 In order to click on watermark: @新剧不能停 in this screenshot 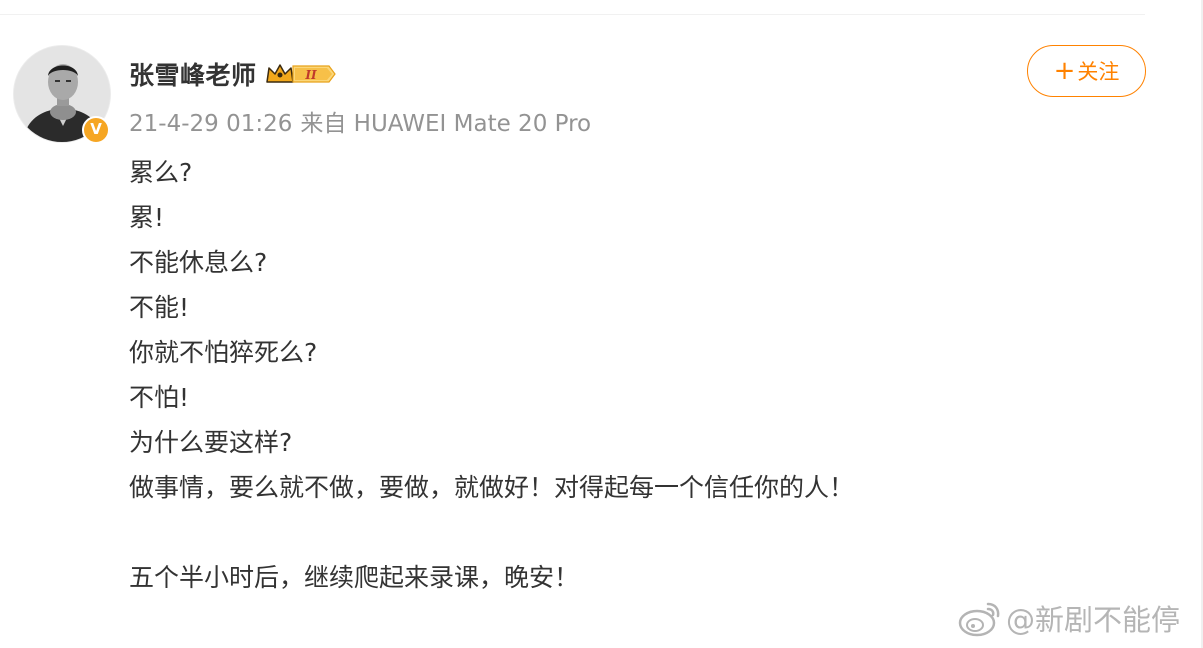, I will do `click(1069, 618)`.